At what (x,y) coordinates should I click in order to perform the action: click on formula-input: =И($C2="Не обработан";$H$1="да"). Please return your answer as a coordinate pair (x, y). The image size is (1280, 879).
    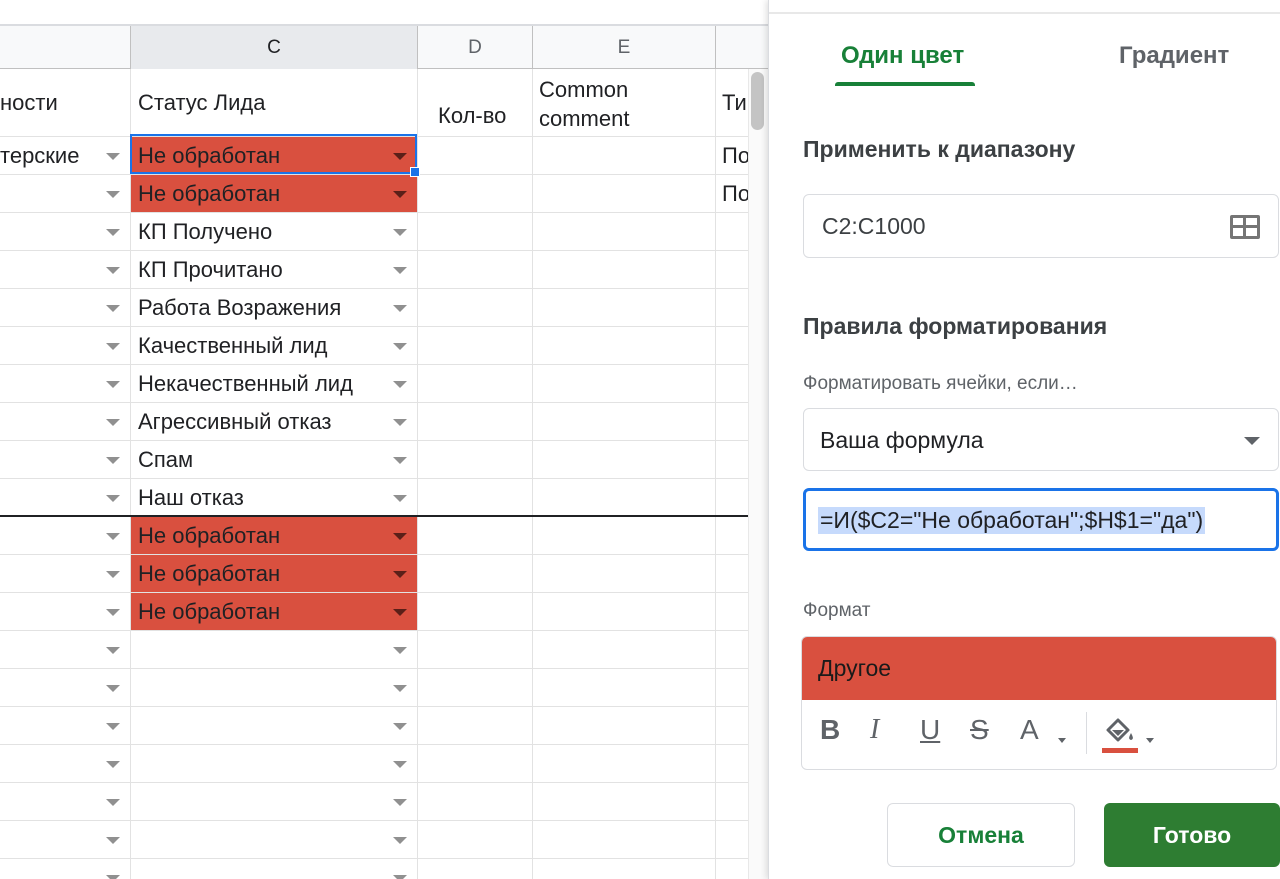
    Looking at the image, I should click on (1041, 519).